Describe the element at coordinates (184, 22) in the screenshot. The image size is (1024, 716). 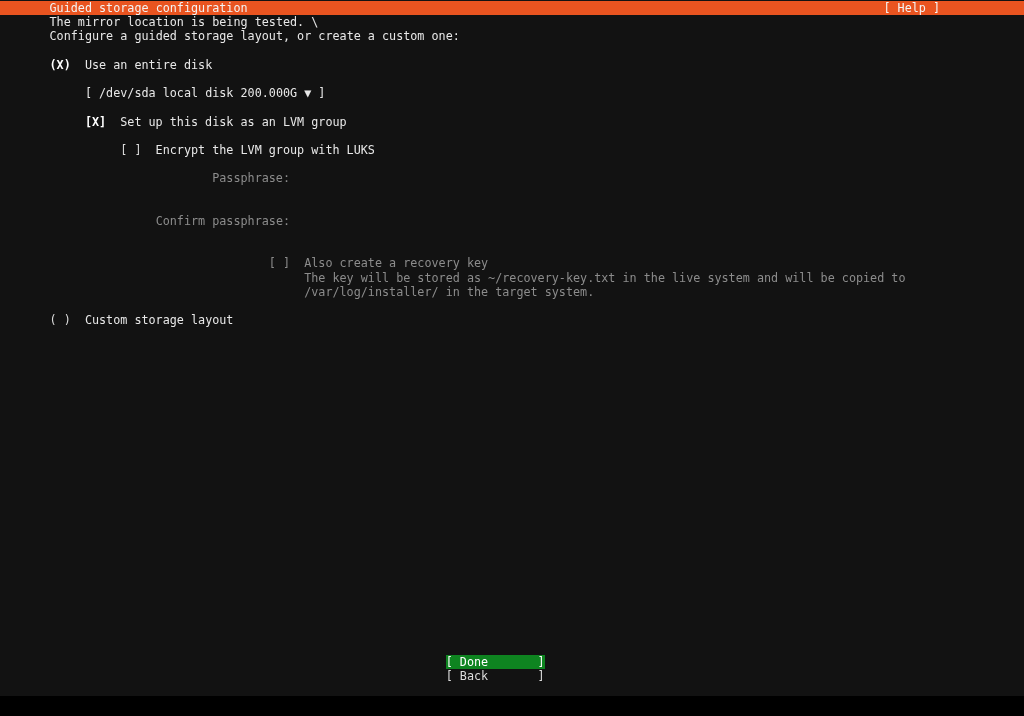
I see `message-text: The mirror location is being tested. \` at that location.